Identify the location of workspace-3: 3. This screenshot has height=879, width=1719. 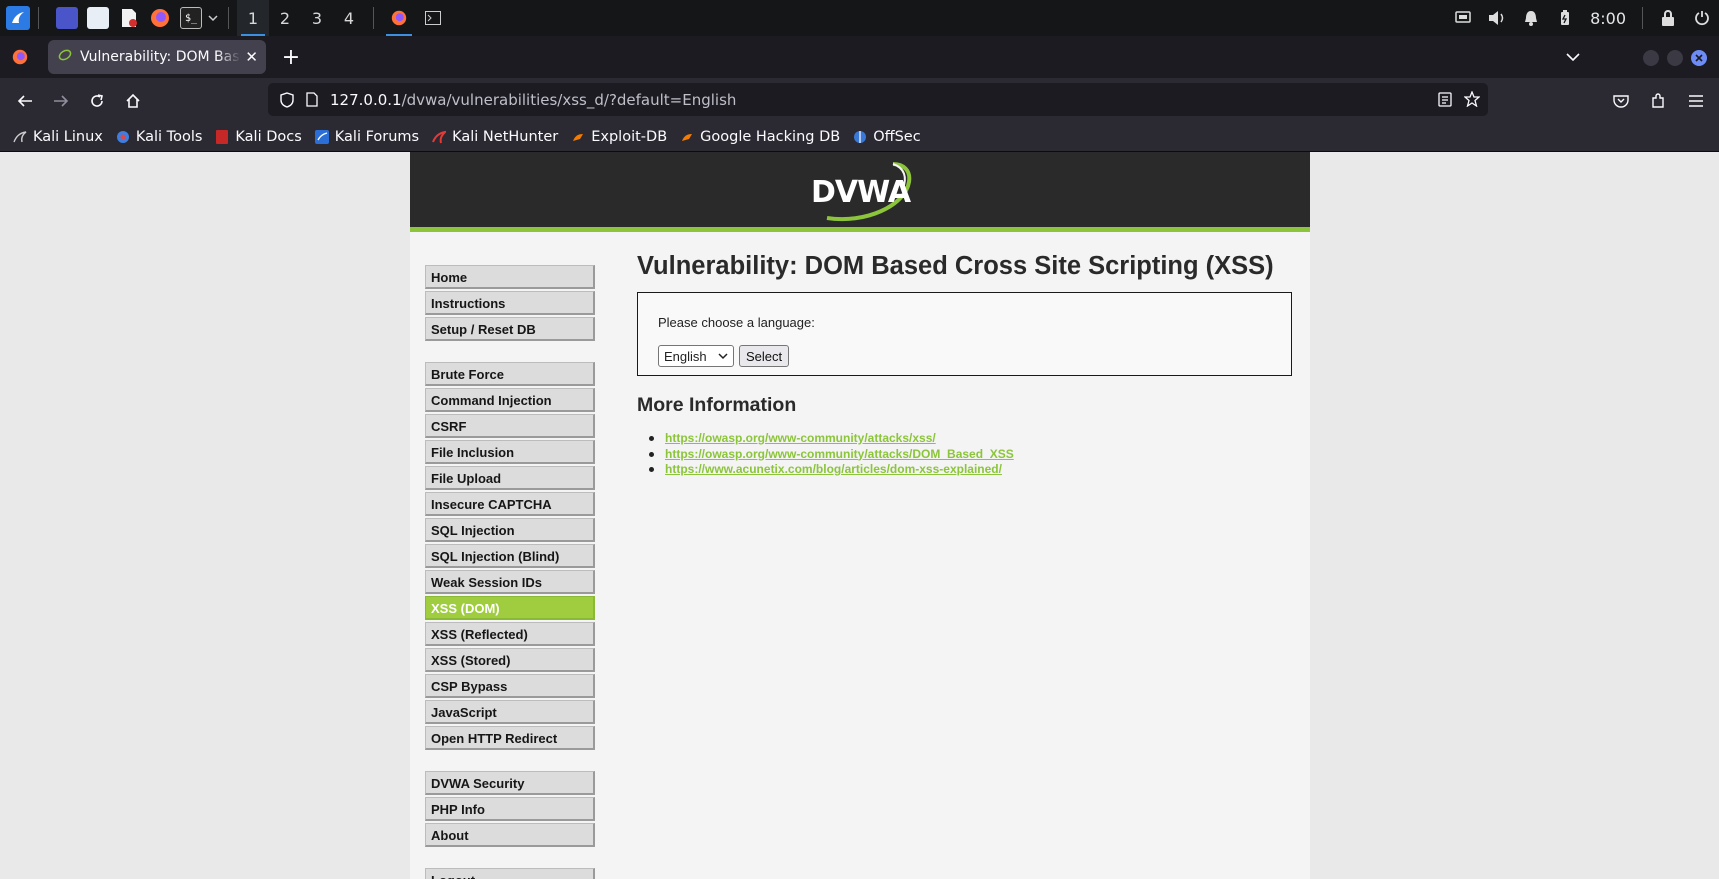
(317, 18).